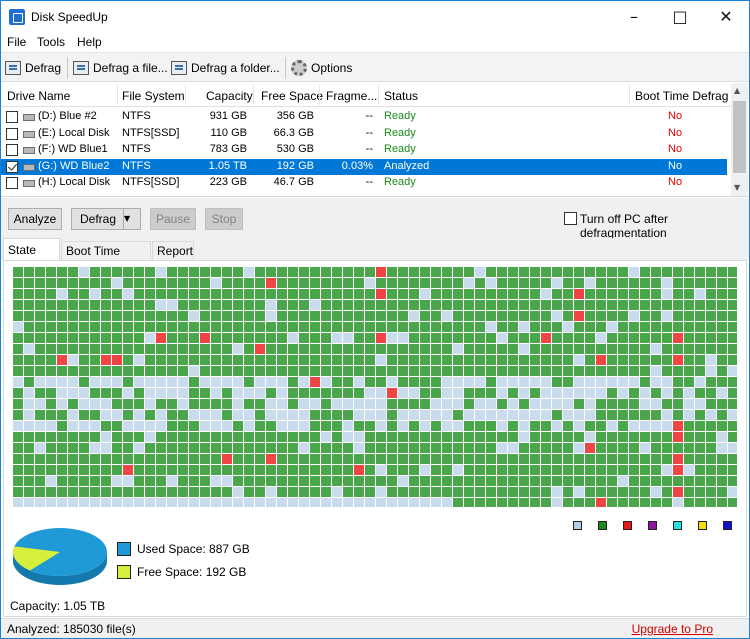  What do you see at coordinates (681, 96) in the screenshot?
I see `column-boot-time-defrag: Boot Time Defrag` at bounding box center [681, 96].